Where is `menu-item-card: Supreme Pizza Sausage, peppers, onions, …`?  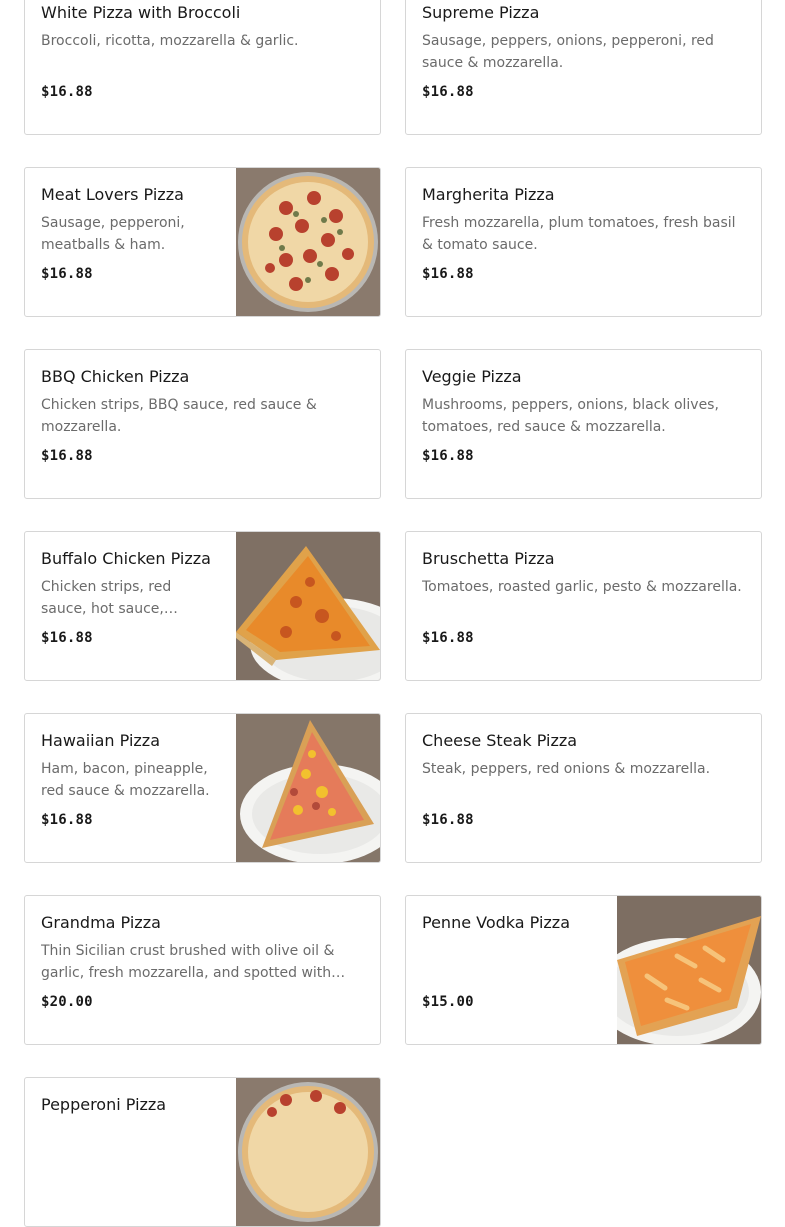 menu-item-card: Supreme Pizza Sausage, peppers, onions, … is located at coordinates (583, 67).